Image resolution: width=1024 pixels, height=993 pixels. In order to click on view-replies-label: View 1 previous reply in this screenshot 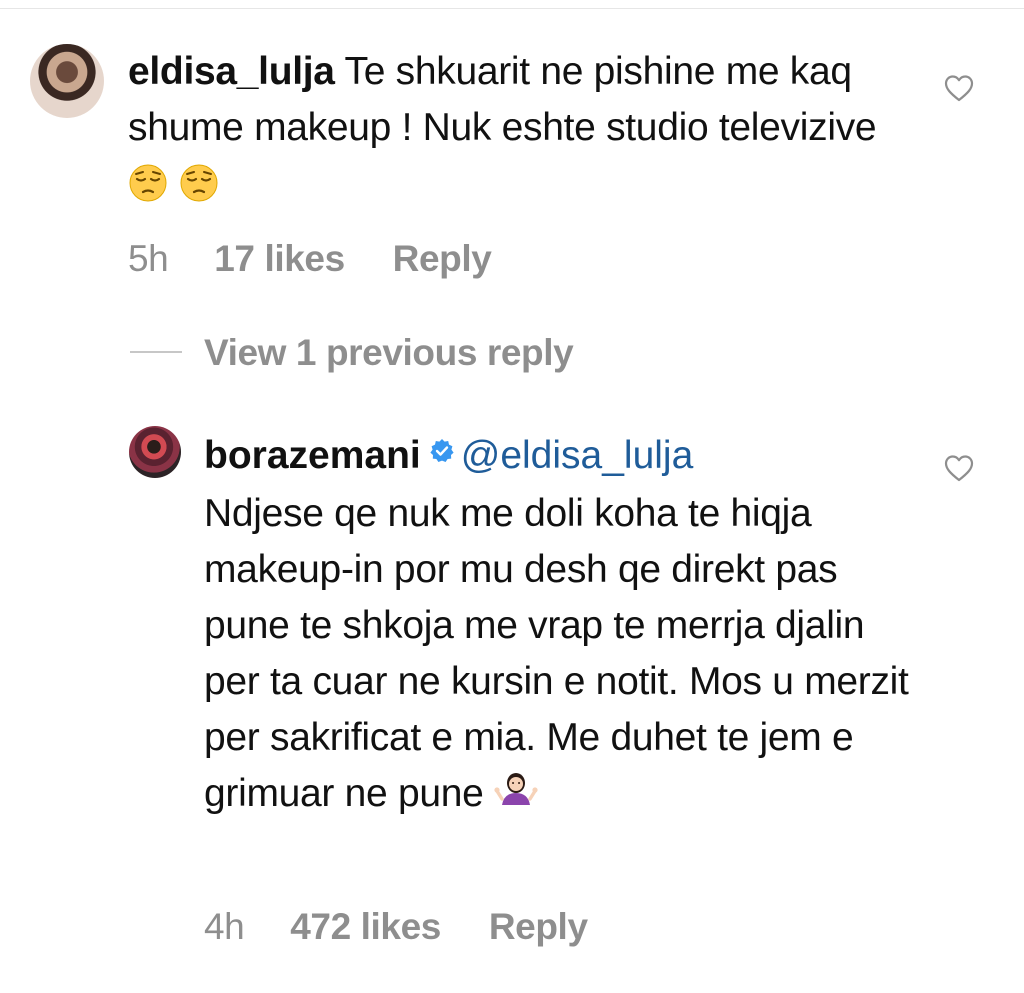, I will do `click(389, 352)`.